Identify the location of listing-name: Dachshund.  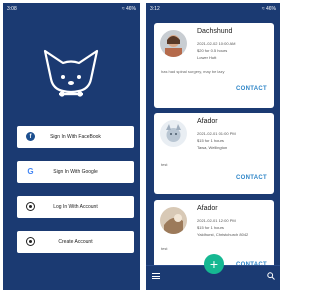
(215, 31).